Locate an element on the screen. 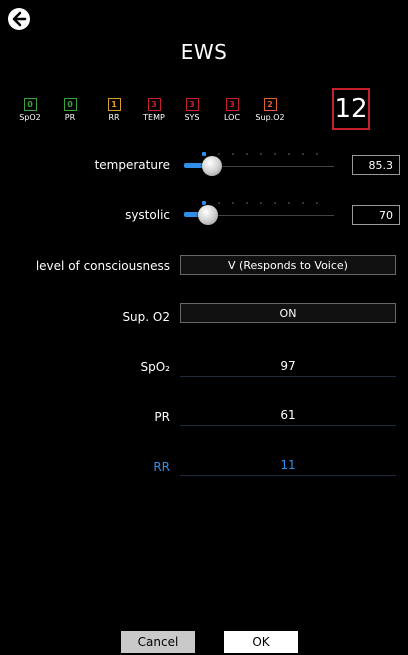  back-button is located at coordinates (19, 19).